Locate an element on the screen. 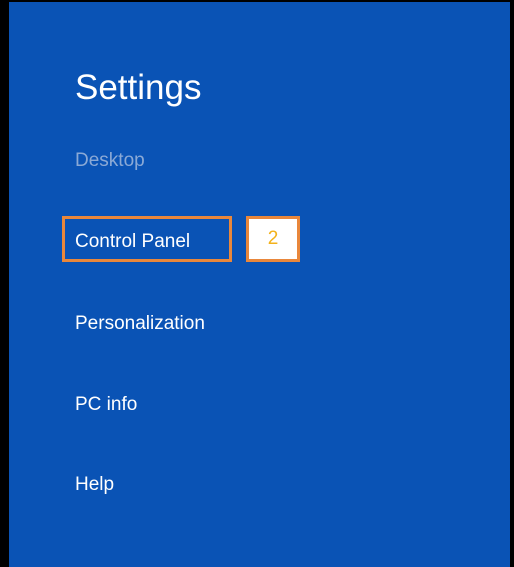 Image resolution: width=514 pixels, height=567 pixels. settings-title: Settings is located at coordinates (138, 87).